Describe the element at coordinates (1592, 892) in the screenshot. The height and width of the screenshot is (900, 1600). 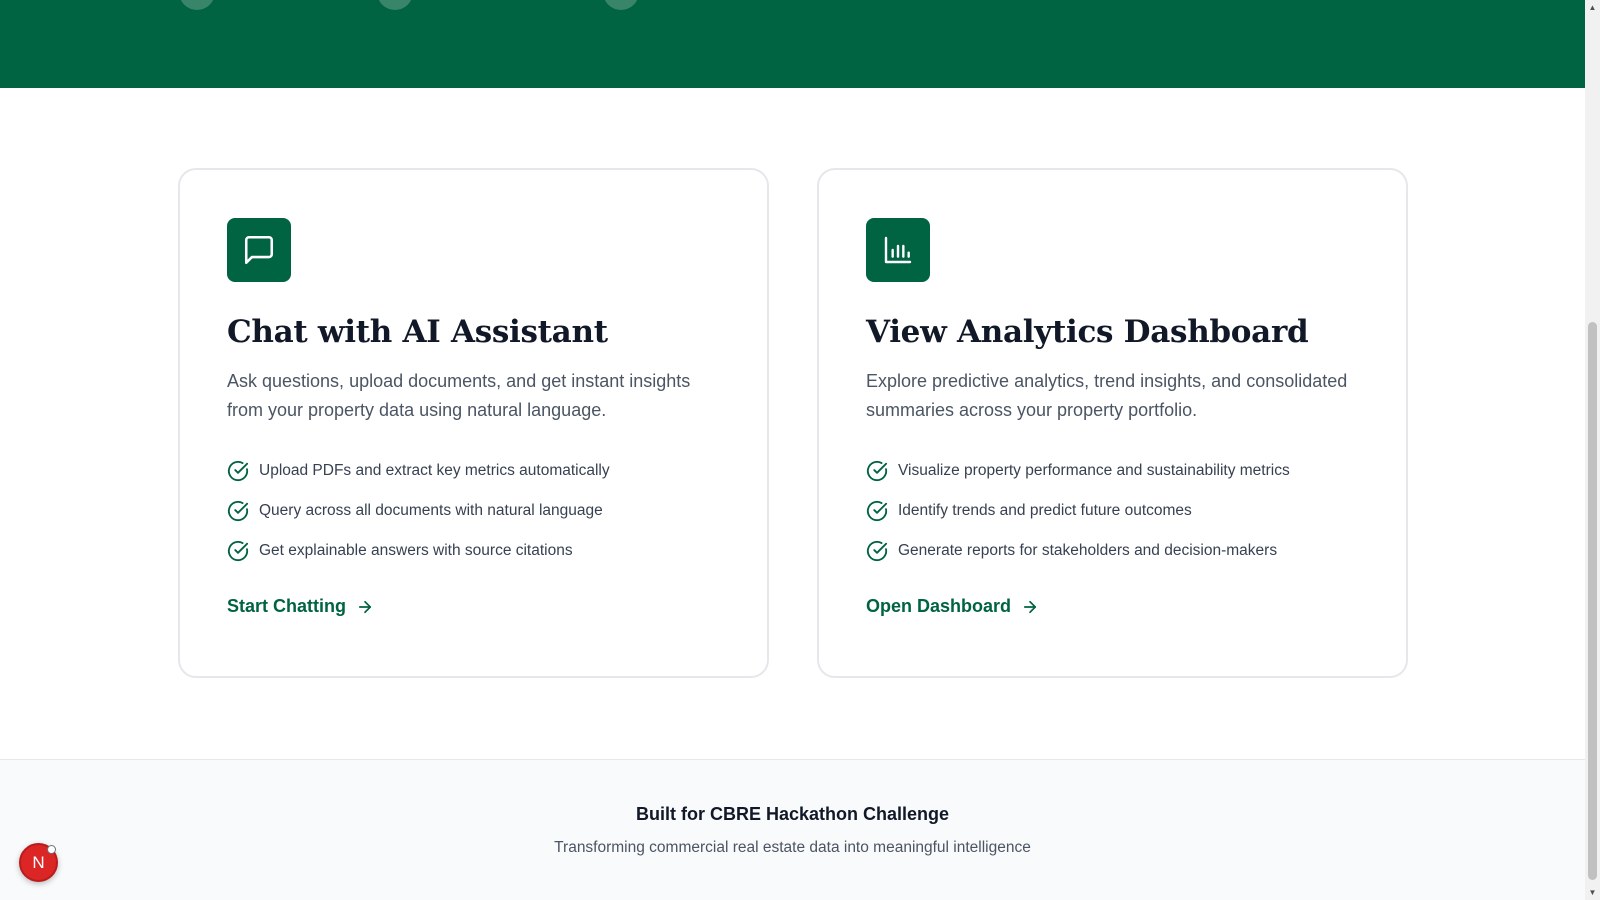
I see `scroll-down-arrow-icon: ▼` at that location.